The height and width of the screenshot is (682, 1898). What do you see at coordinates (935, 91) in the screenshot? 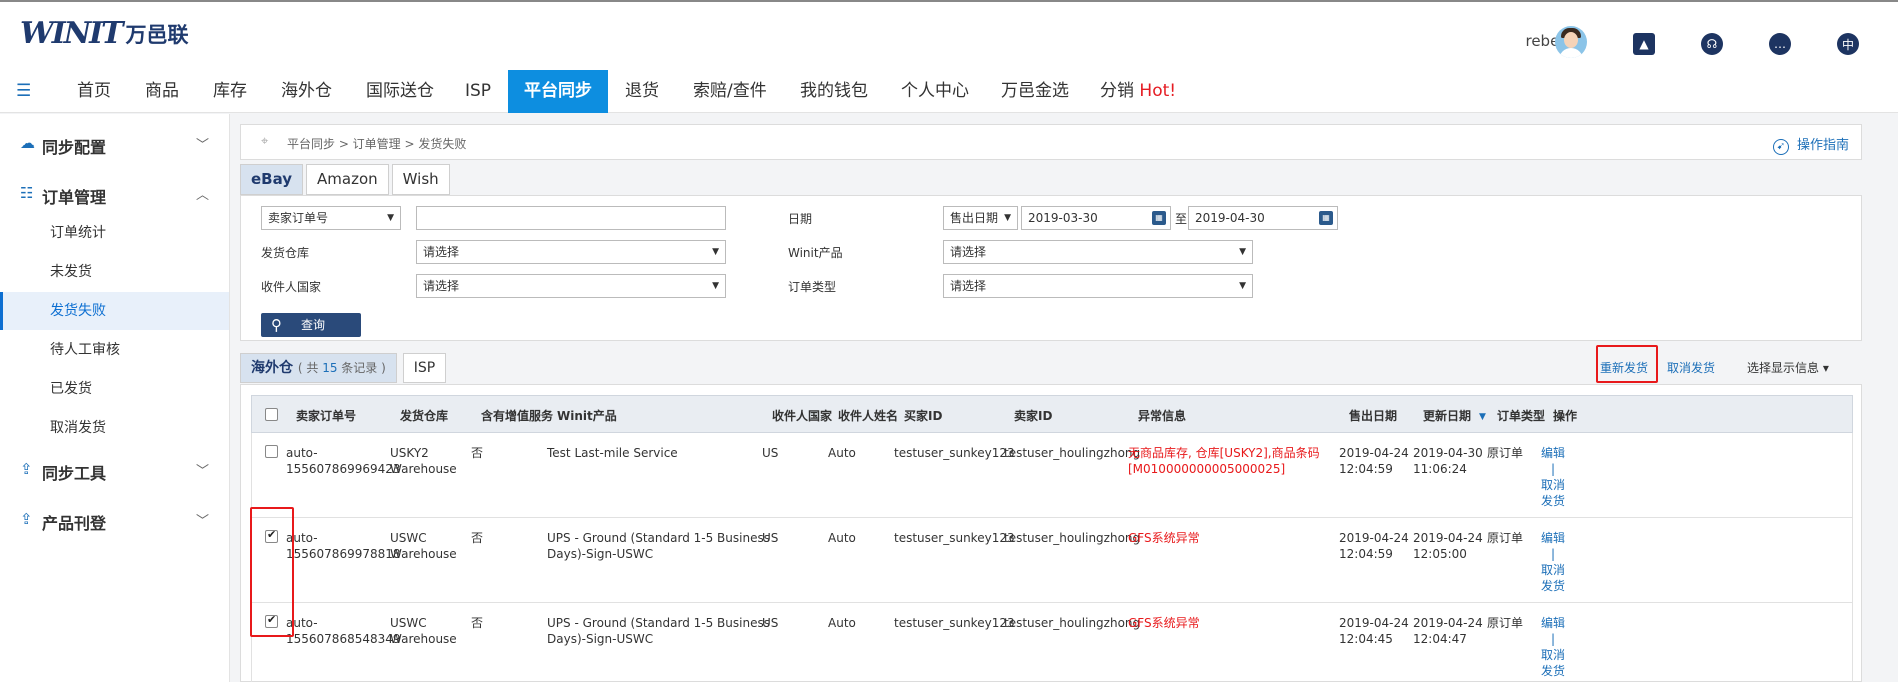
I see `nav-personal-center: 个人中心` at bounding box center [935, 91].